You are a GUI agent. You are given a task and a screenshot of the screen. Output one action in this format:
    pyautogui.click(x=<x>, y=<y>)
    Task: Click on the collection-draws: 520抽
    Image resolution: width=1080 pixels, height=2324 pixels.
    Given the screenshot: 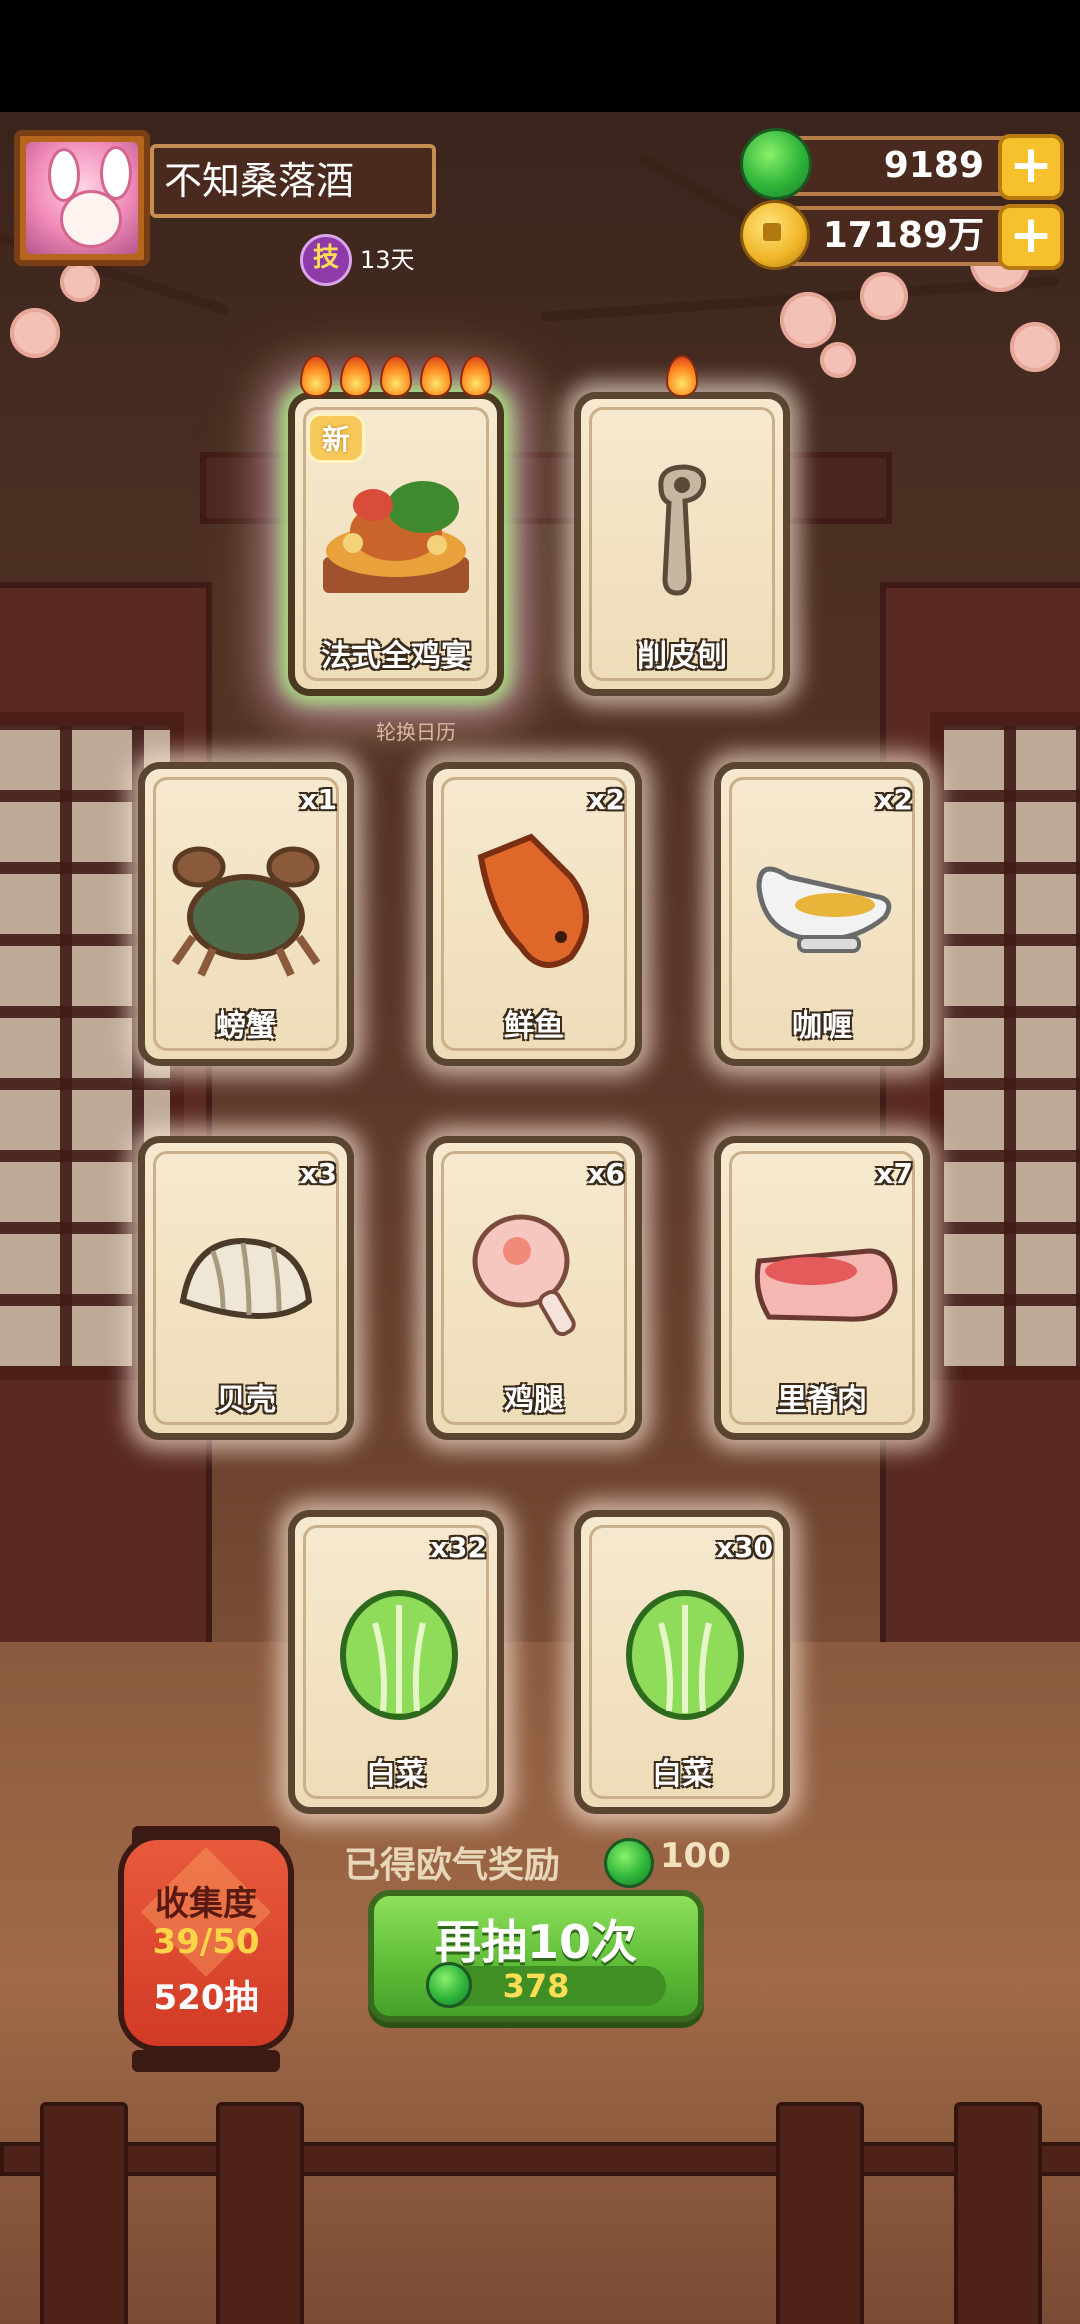 What is the action you would take?
    pyautogui.click(x=206, y=1998)
    